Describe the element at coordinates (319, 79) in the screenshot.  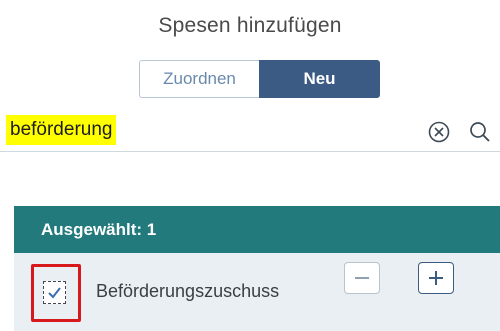
I see `segment-neu: Neu` at that location.